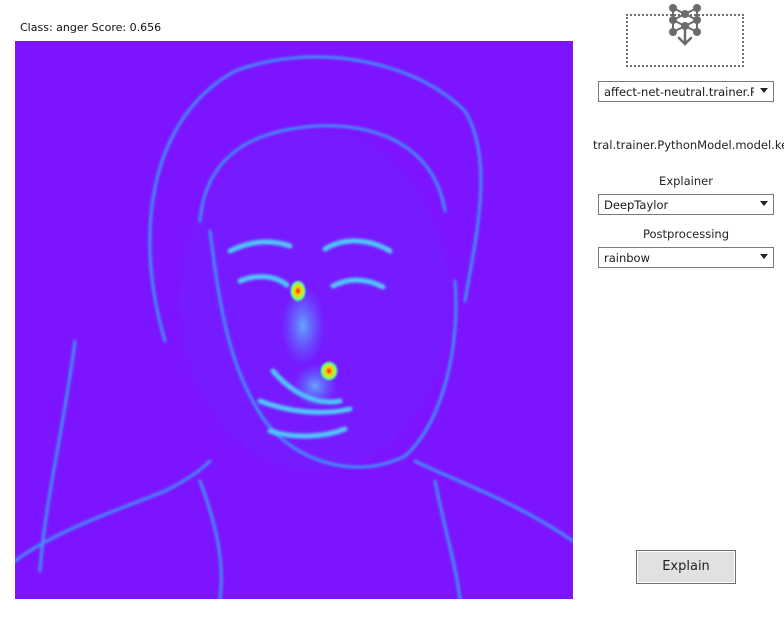 The image size is (784, 631). What do you see at coordinates (686, 204) in the screenshot?
I see `explainer-select: DeepTaylor` at bounding box center [686, 204].